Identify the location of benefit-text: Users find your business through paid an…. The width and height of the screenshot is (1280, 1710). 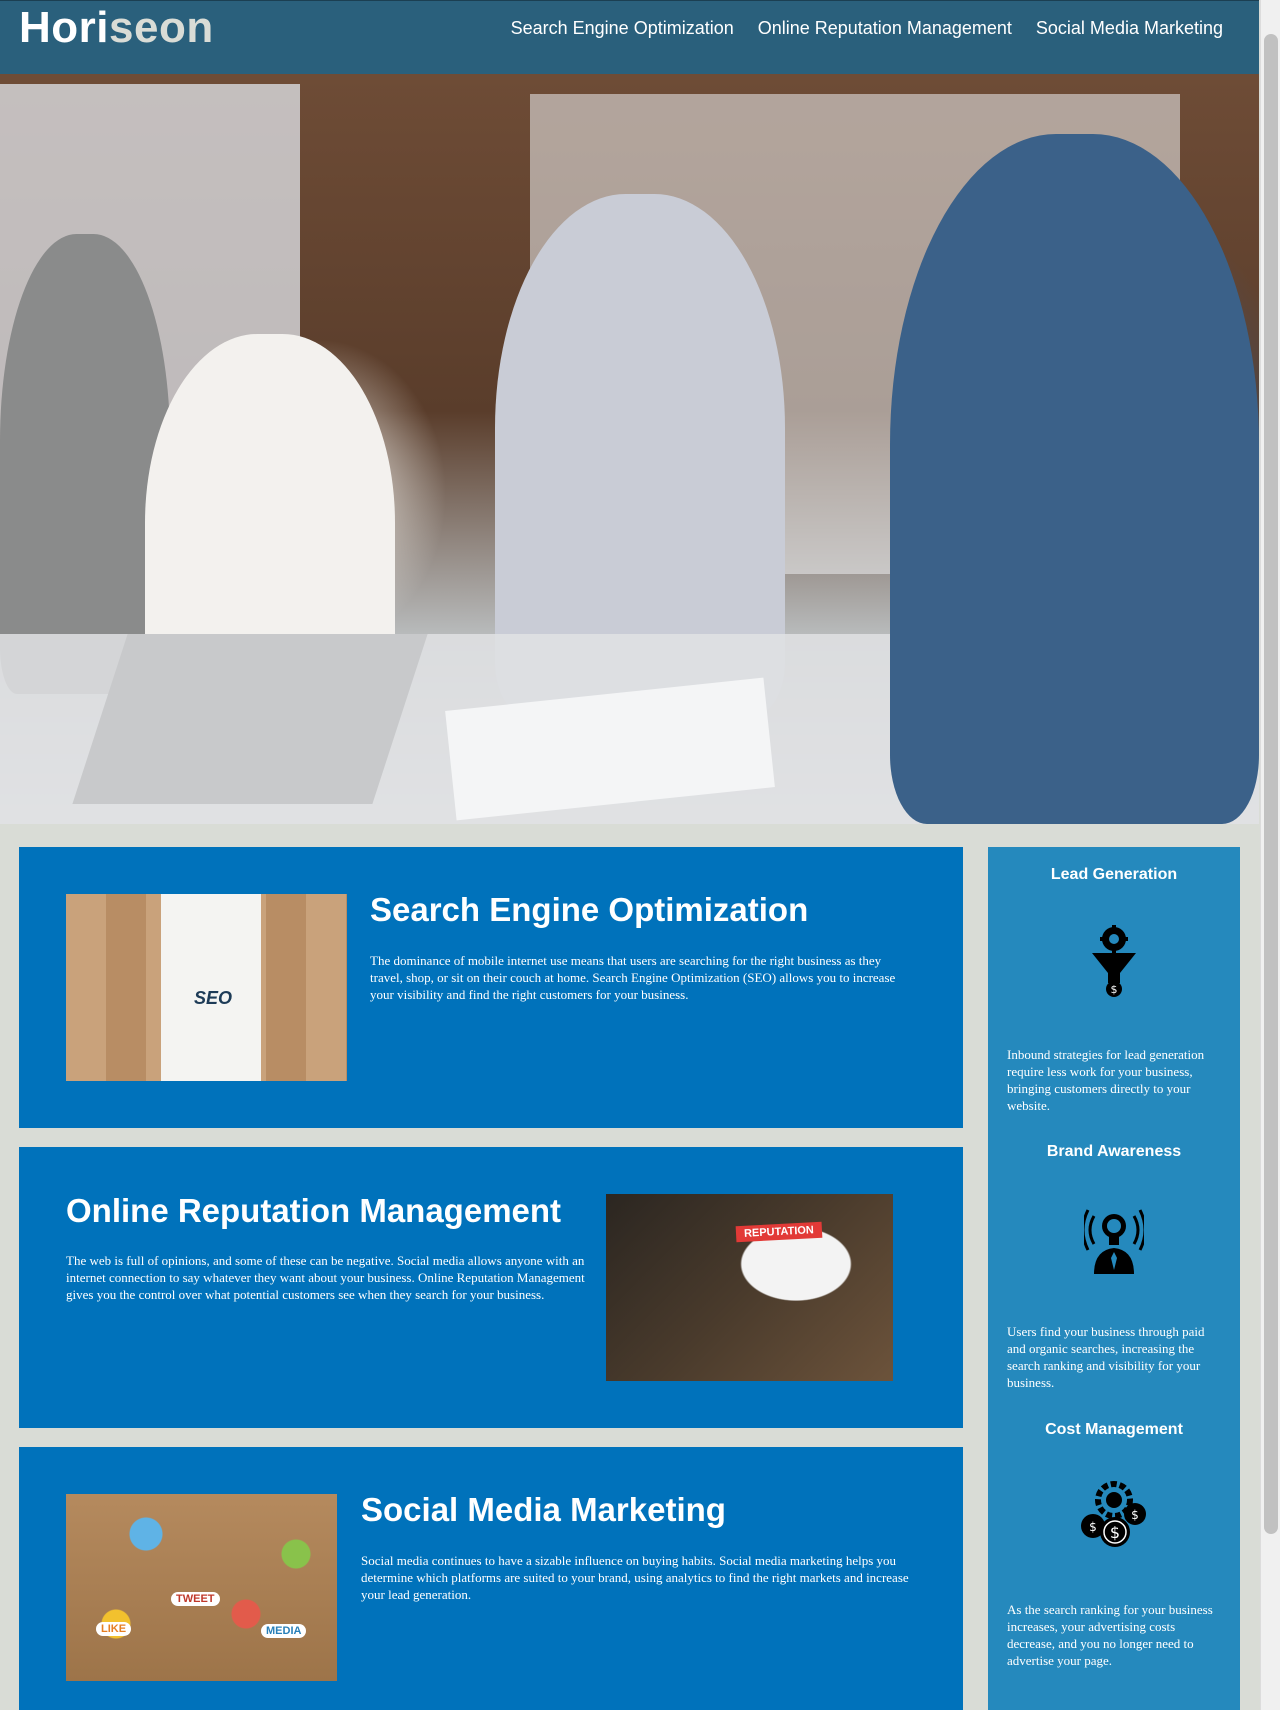
(1106, 1357).